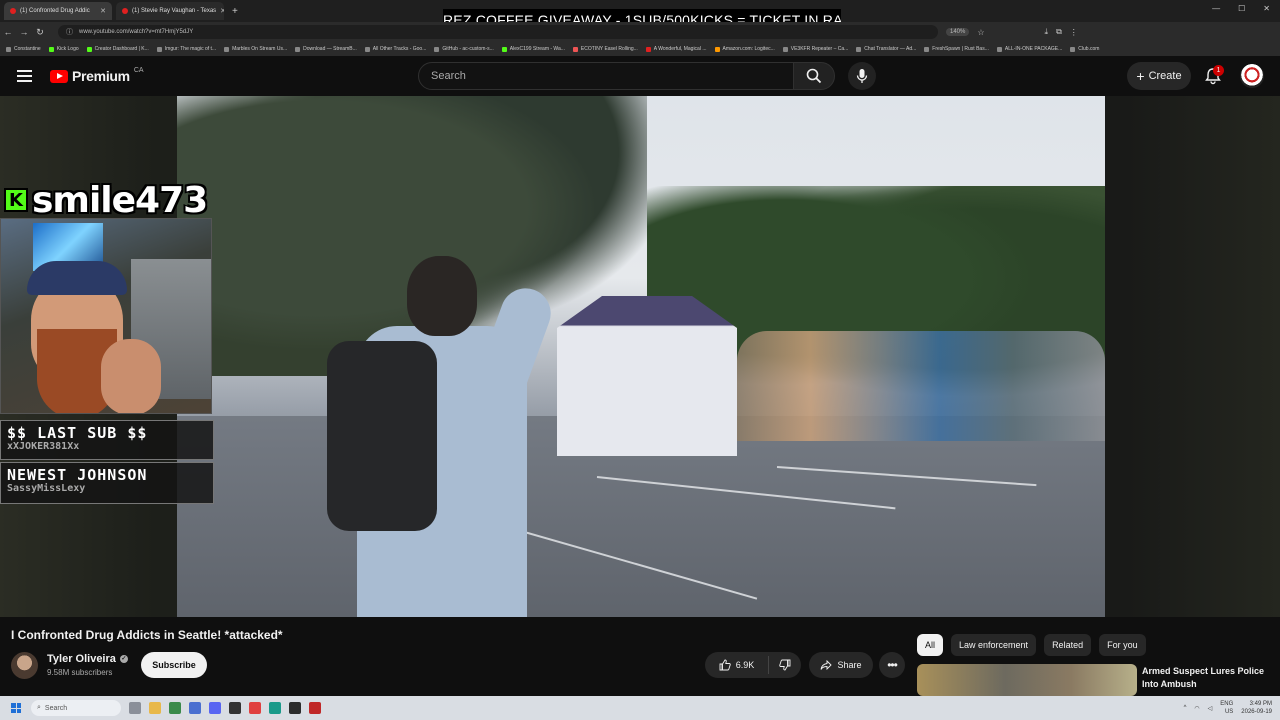 Image resolution: width=1280 pixels, height=720 pixels. I want to click on create-button: + Create, so click(1159, 76).